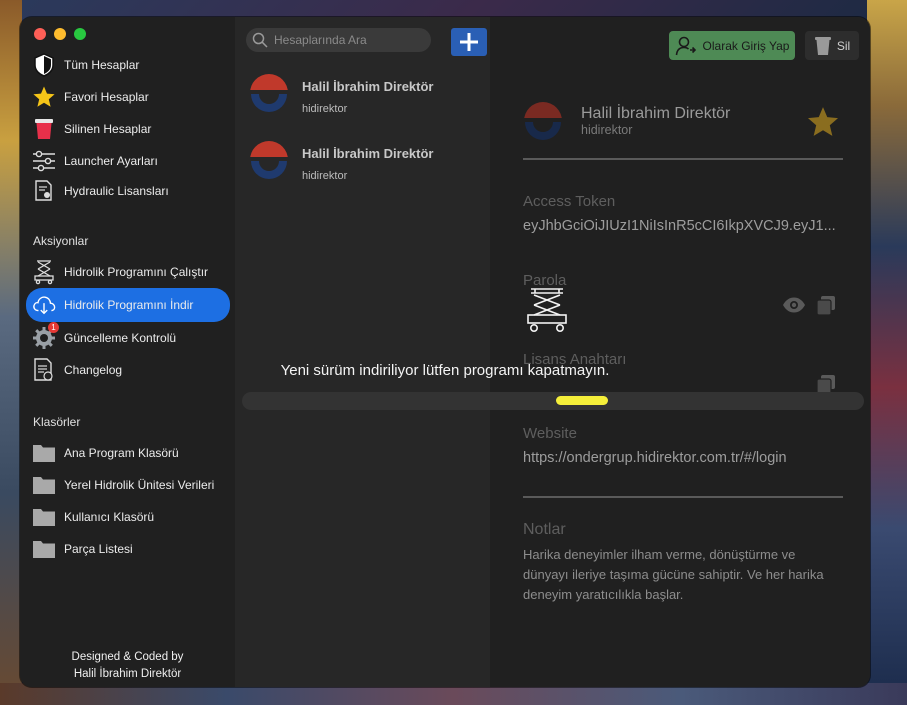  I want to click on sidebar-item-label: Favori Hesaplar, so click(106, 97).